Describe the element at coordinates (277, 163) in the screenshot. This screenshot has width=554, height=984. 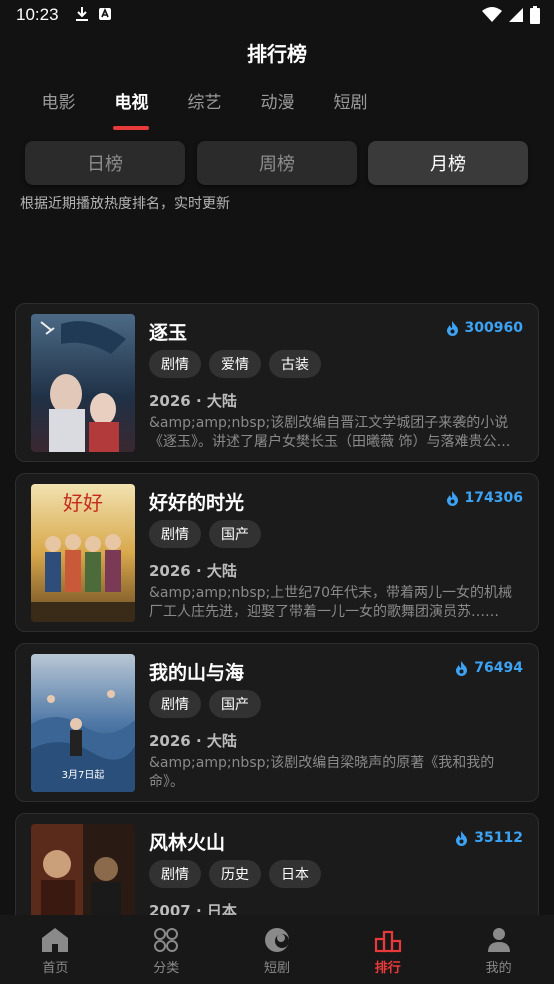
I see `period-weekly-button: 周榜` at that location.